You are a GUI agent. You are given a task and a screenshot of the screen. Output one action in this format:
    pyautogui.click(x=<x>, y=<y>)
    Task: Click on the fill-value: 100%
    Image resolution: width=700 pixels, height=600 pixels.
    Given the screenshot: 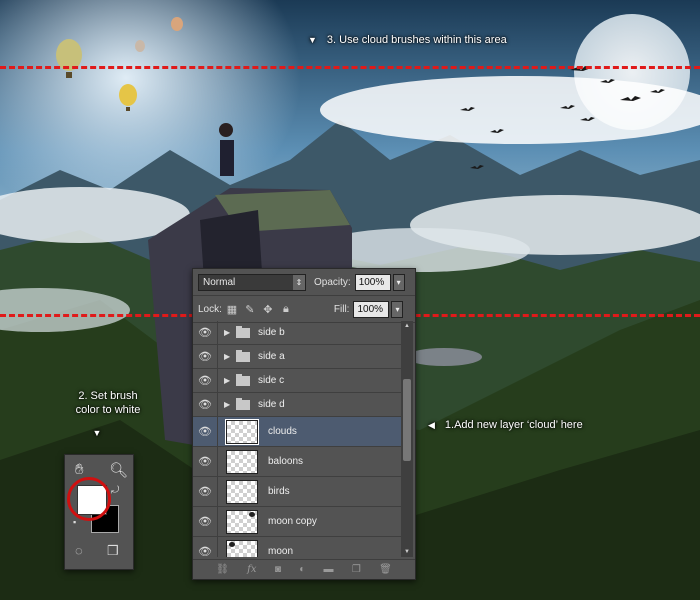 What is the action you would take?
    pyautogui.click(x=370, y=309)
    